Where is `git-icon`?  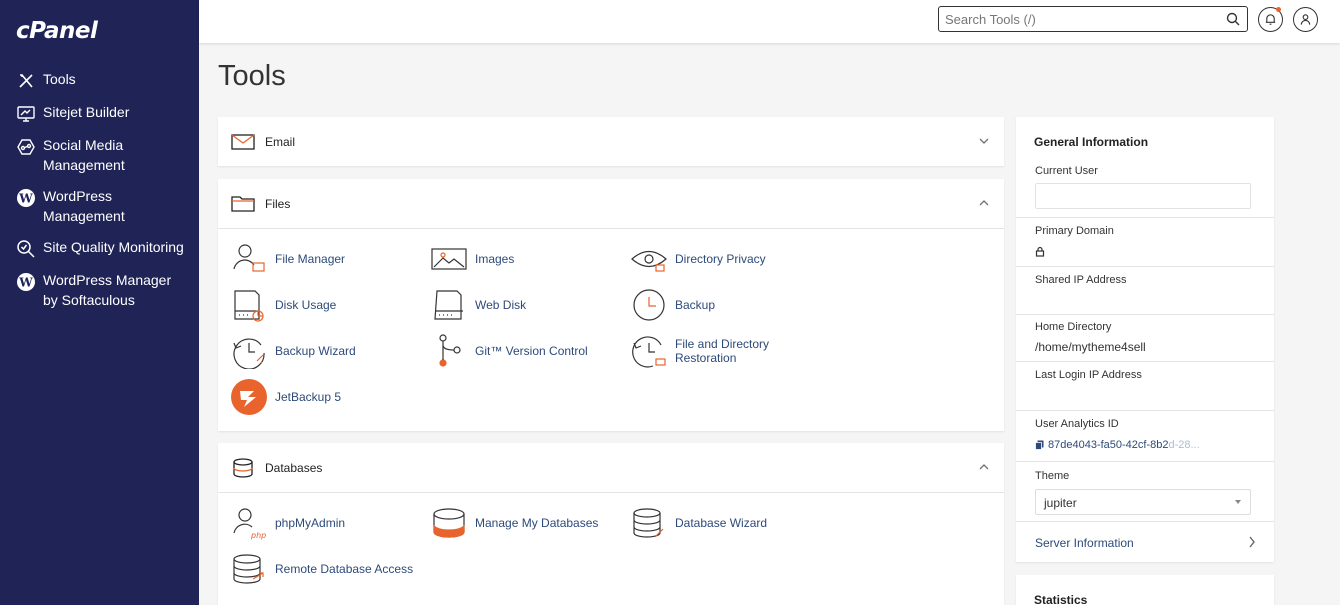 git-icon is located at coordinates (450, 350).